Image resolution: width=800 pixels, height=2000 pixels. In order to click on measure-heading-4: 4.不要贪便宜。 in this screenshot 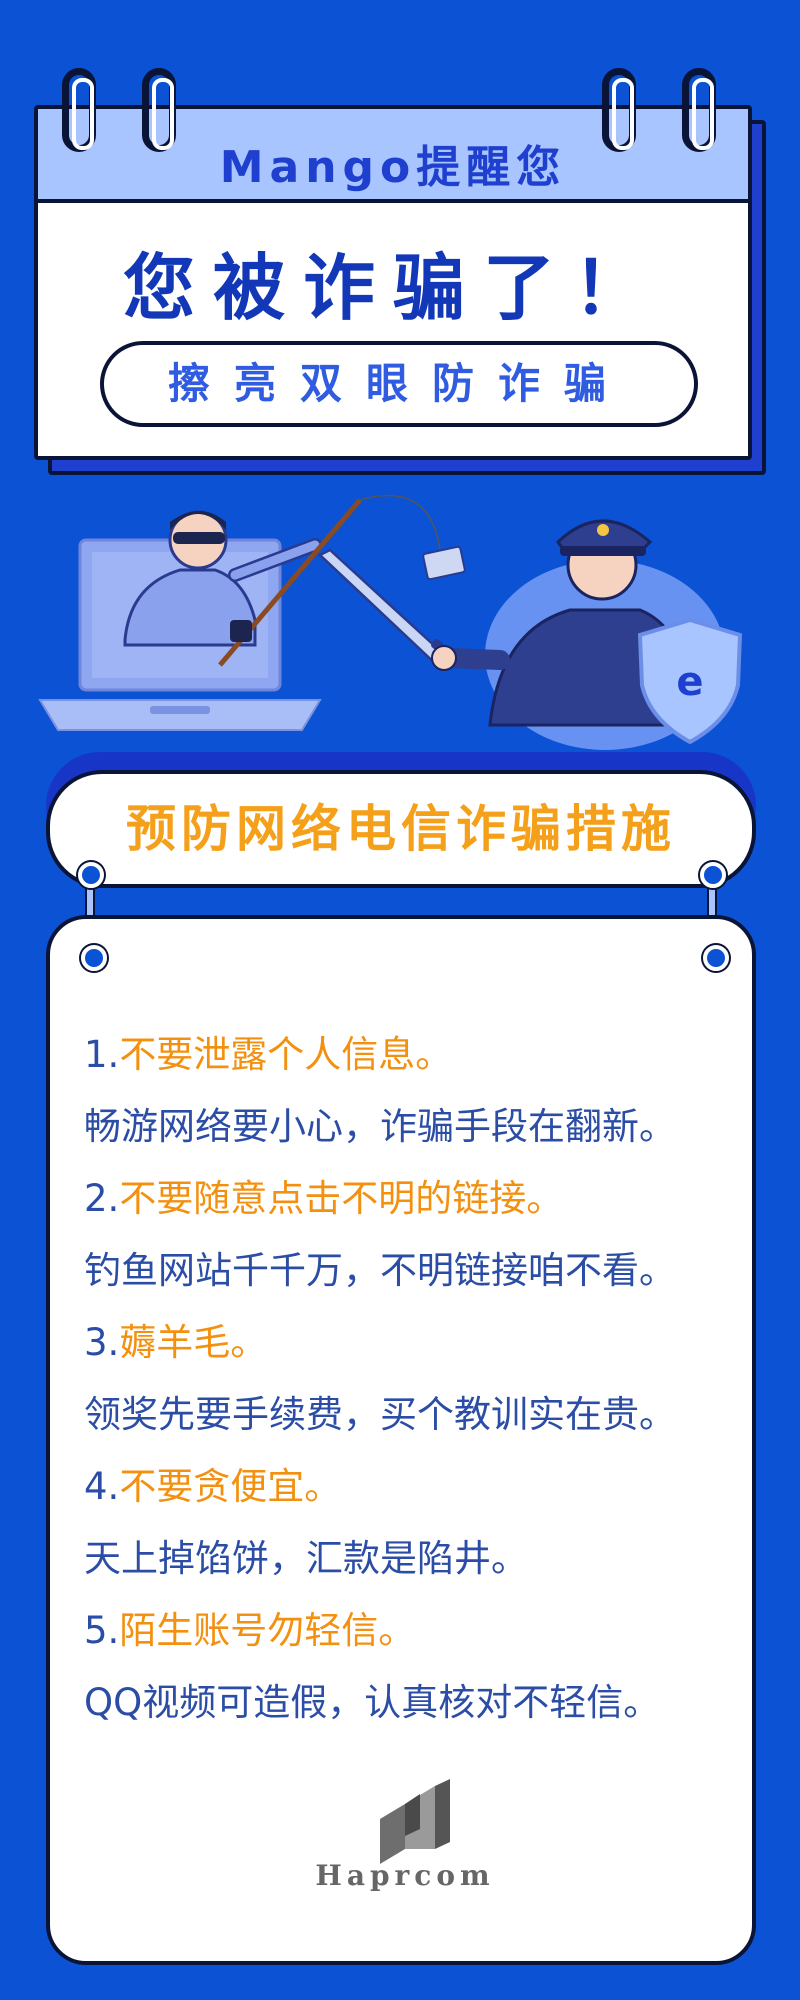, I will do `click(213, 1486)`.